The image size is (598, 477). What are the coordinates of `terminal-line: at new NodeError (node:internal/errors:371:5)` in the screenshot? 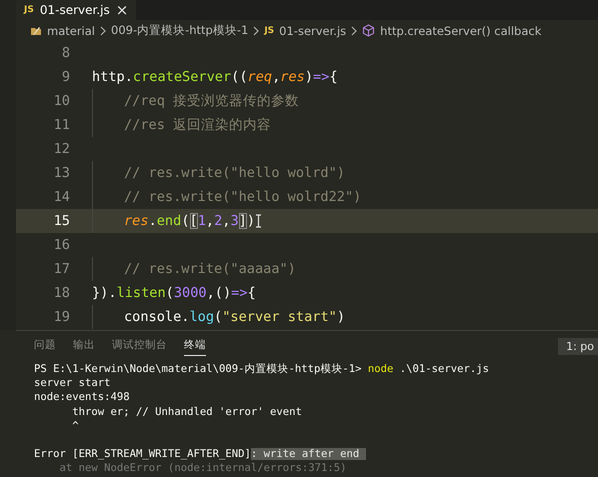 It's located at (202, 468).